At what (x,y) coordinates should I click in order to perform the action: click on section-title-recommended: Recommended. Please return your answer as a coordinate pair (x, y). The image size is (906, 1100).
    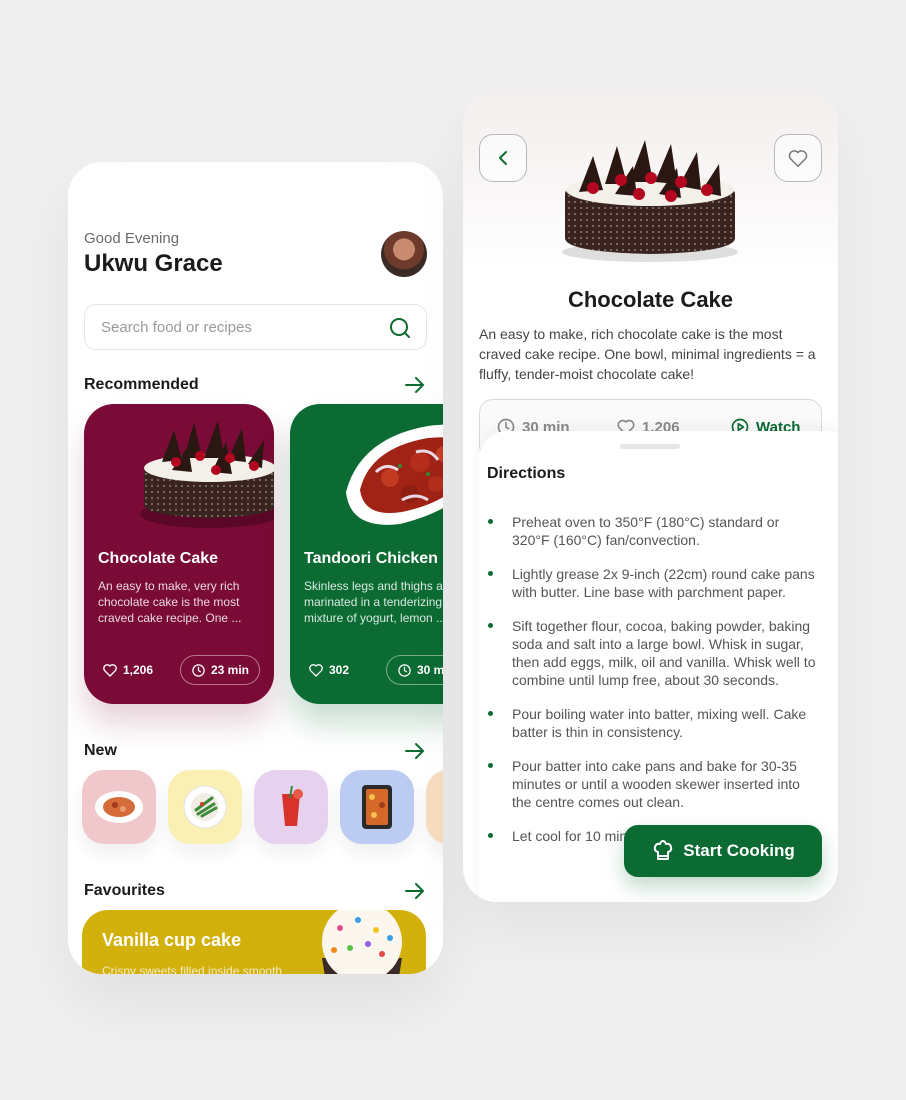
    Looking at the image, I should click on (141, 384).